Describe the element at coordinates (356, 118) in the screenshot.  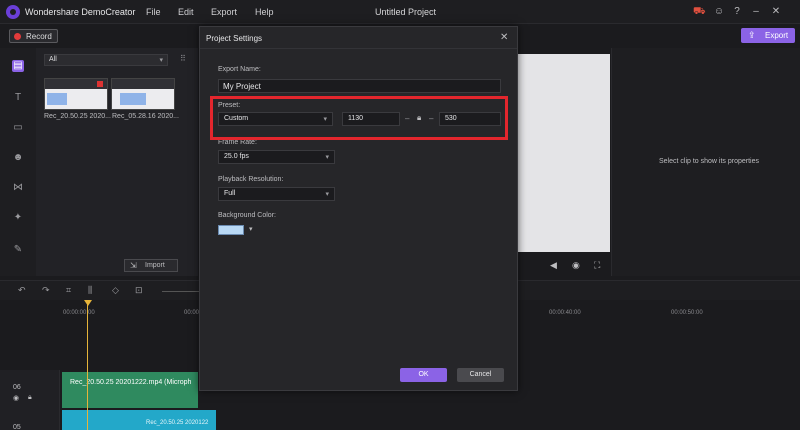
I see `width-value: 1130` at that location.